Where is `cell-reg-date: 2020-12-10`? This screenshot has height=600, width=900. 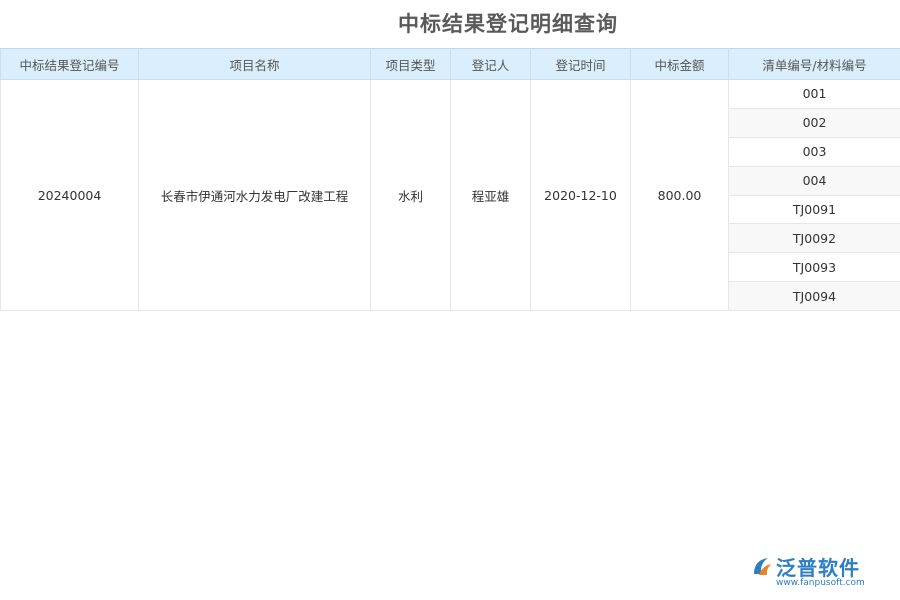 cell-reg-date: 2020-12-10 is located at coordinates (581, 195).